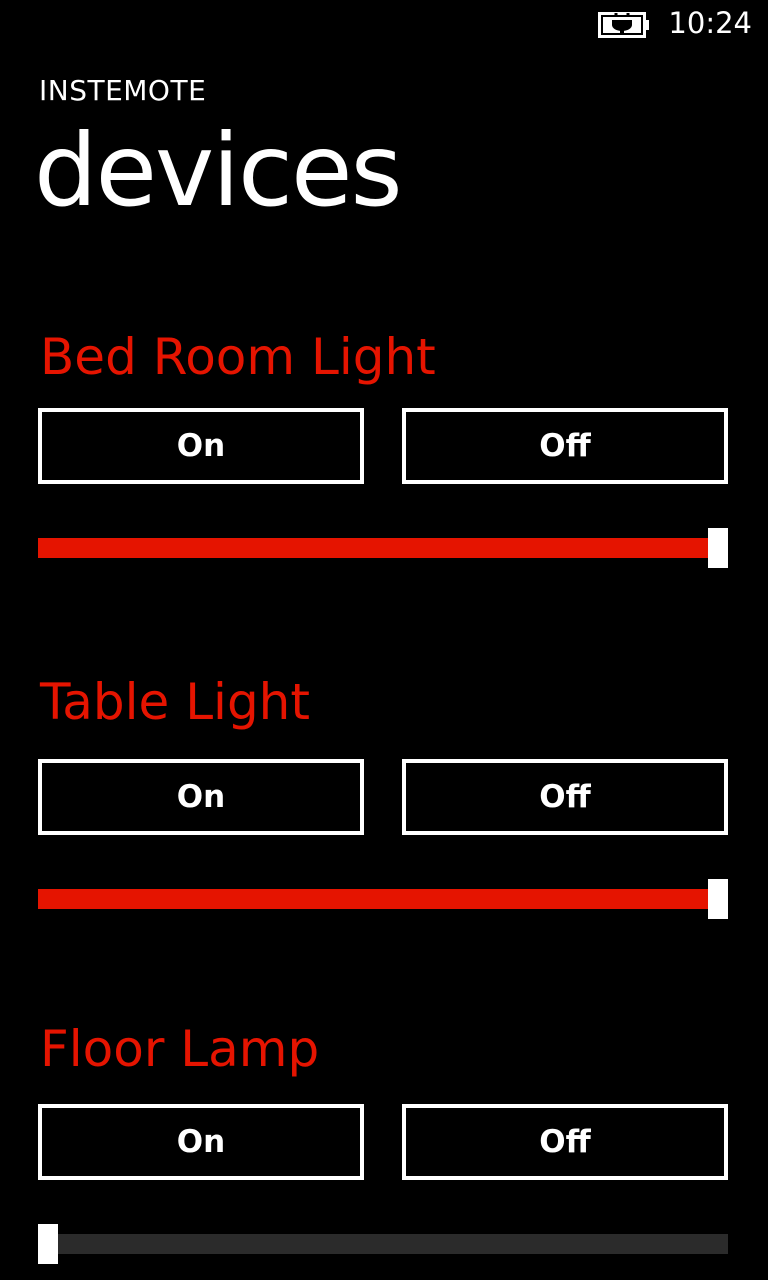  What do you see at coordinates (710, 23) in the screenshot?
I see `clock: 10:24` at bounding box center [710, 23].